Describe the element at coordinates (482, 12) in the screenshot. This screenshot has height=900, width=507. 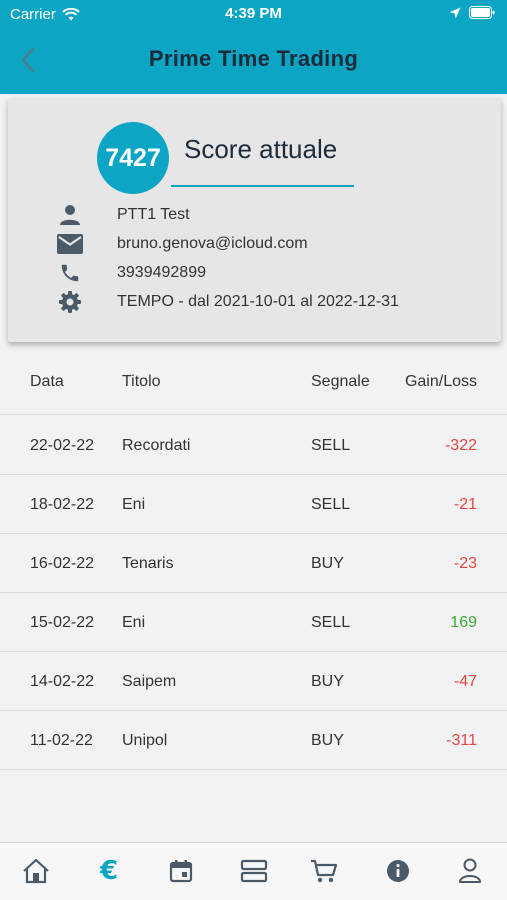
I see `battery-icon` at that location.